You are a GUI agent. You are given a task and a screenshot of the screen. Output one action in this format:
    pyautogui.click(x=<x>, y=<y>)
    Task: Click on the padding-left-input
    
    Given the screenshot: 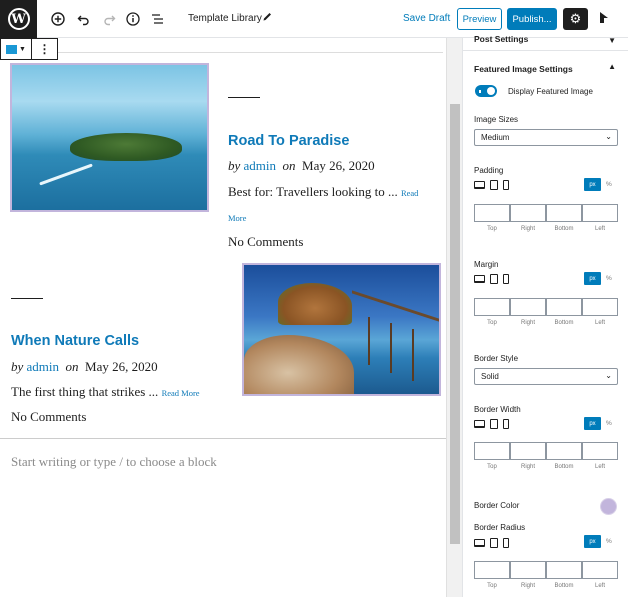 What is the action you would take?
    pyautogui.click(x=600, y=213)
    